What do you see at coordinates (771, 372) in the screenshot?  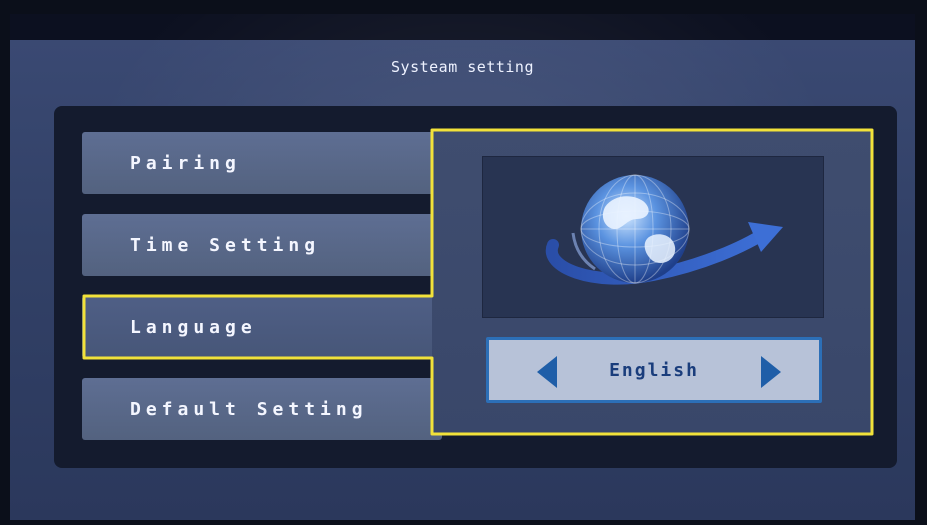 I see `arrow-right-icon` at bounding box center [771, 372].